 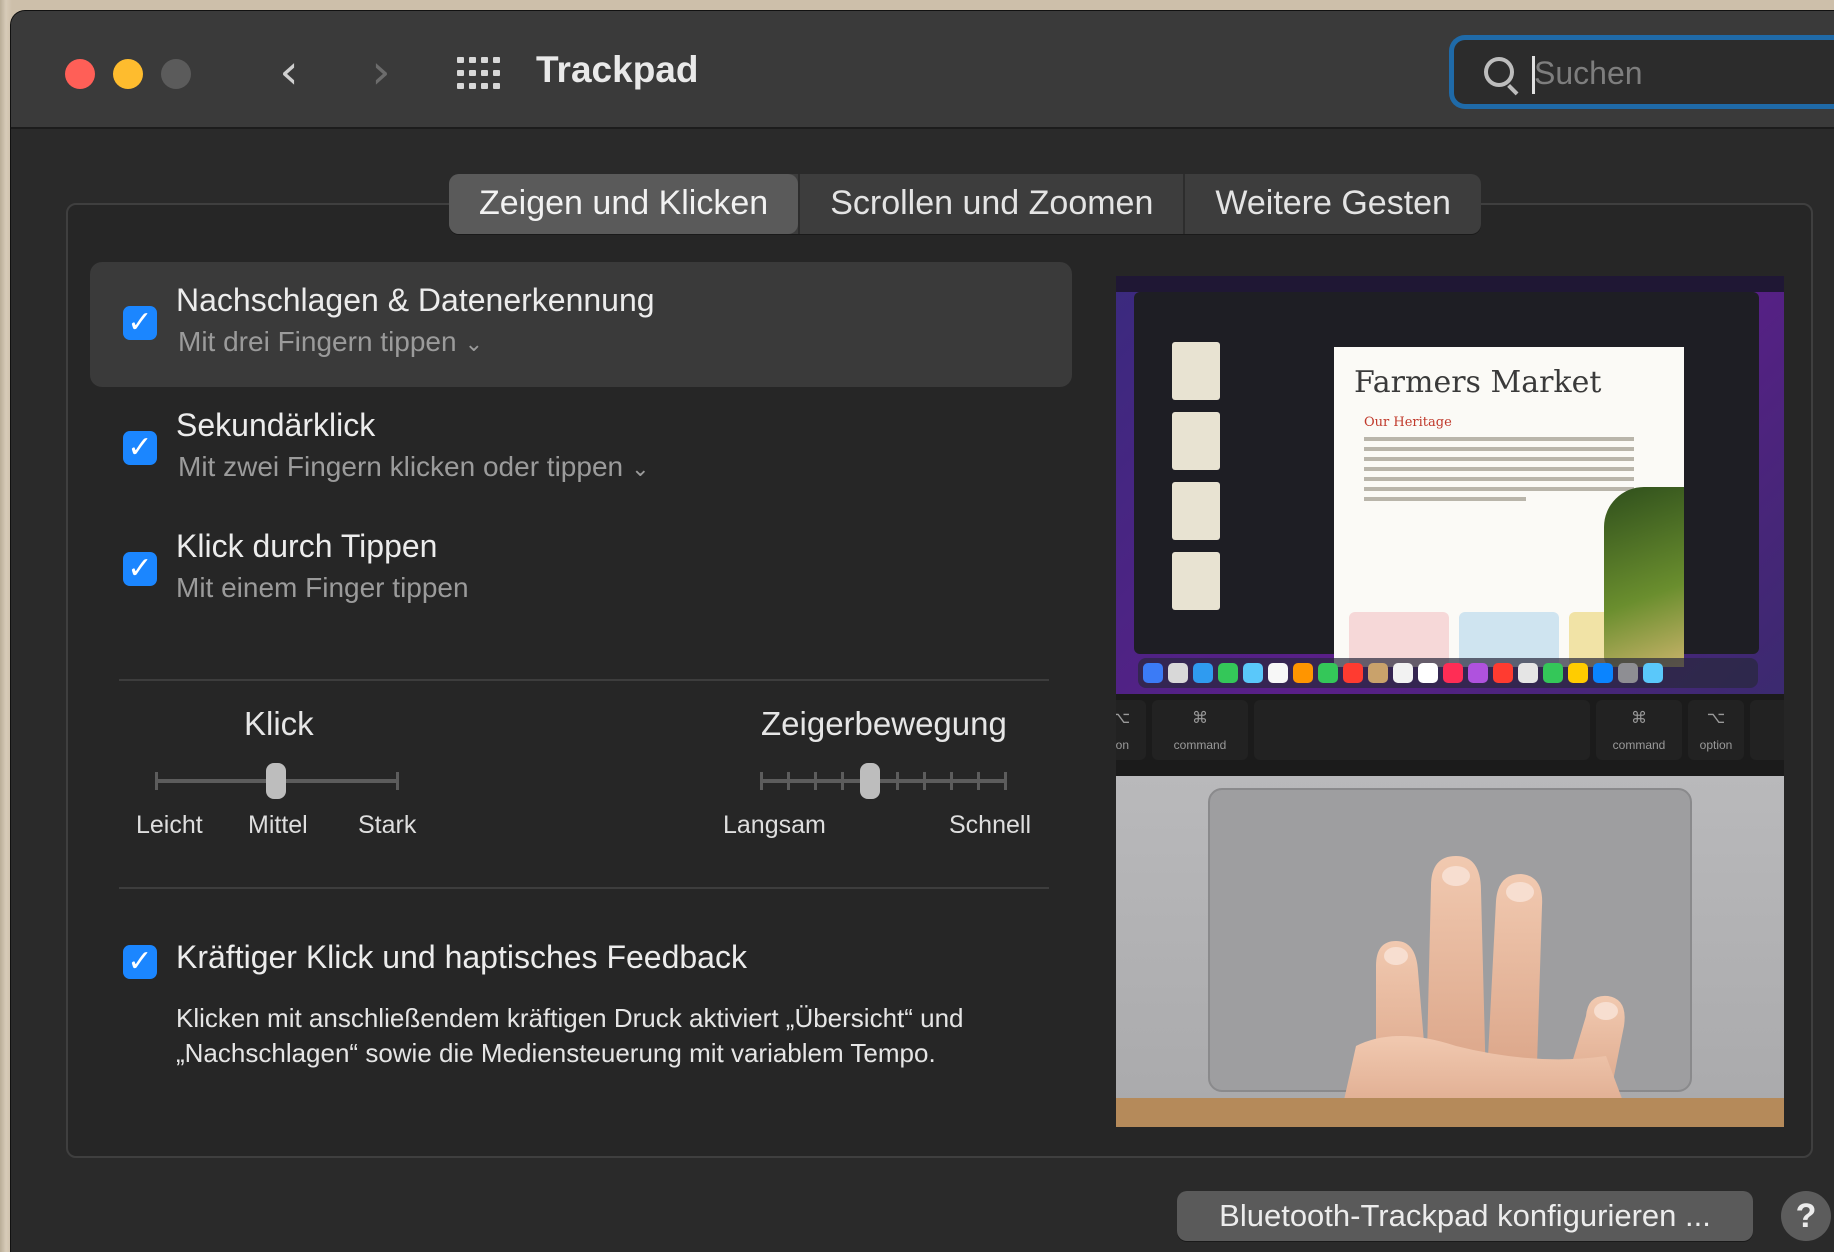 I want to click on preview-hand-illustration, so click(x=1485, y=991).